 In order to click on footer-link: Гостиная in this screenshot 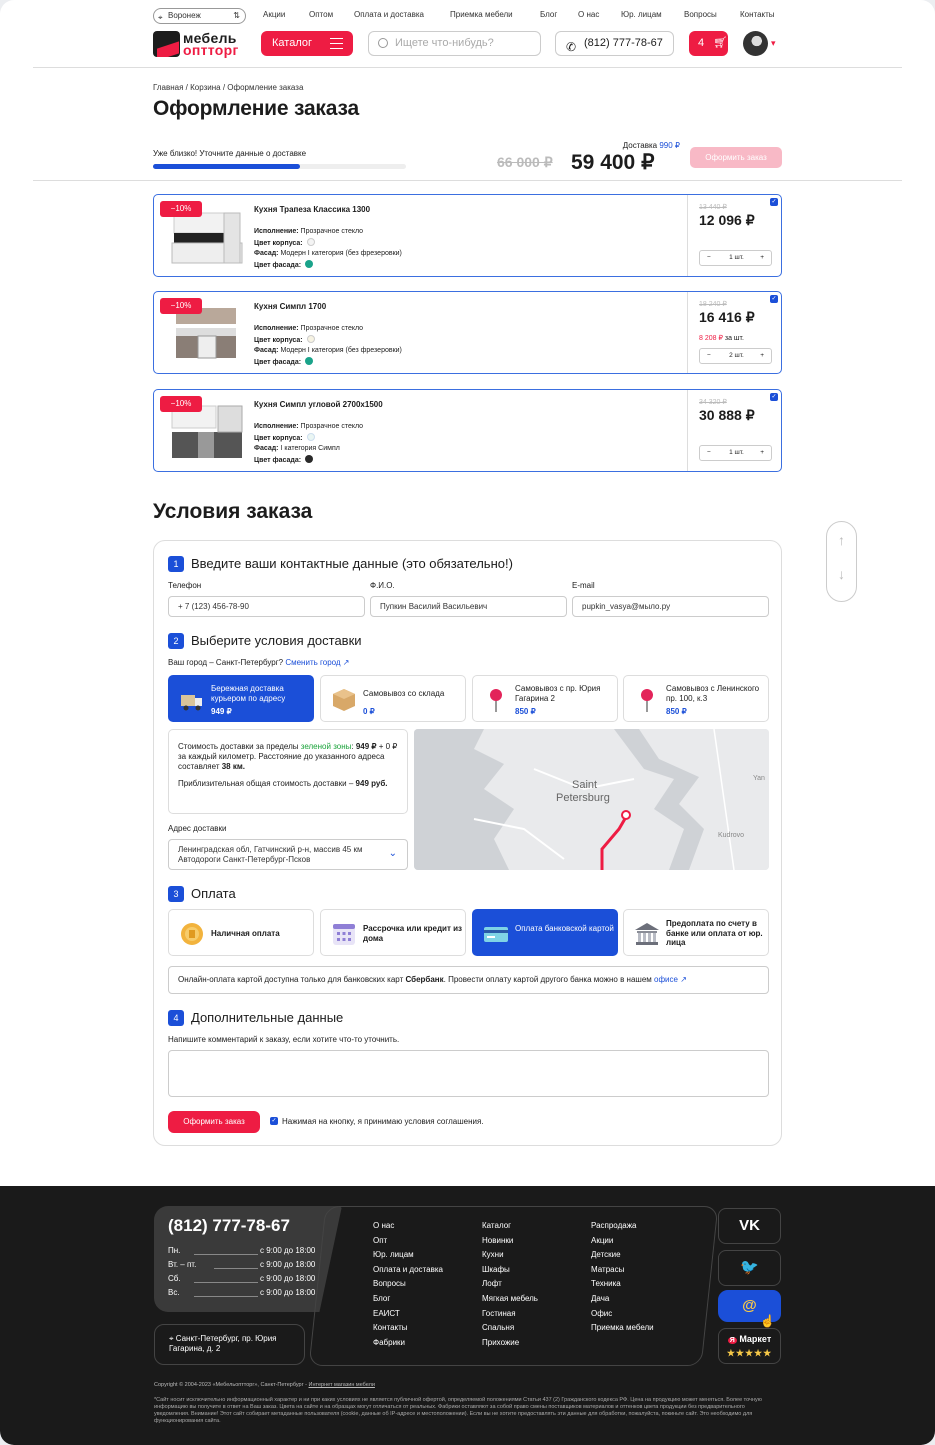, I will do `click(510, 1314)`.